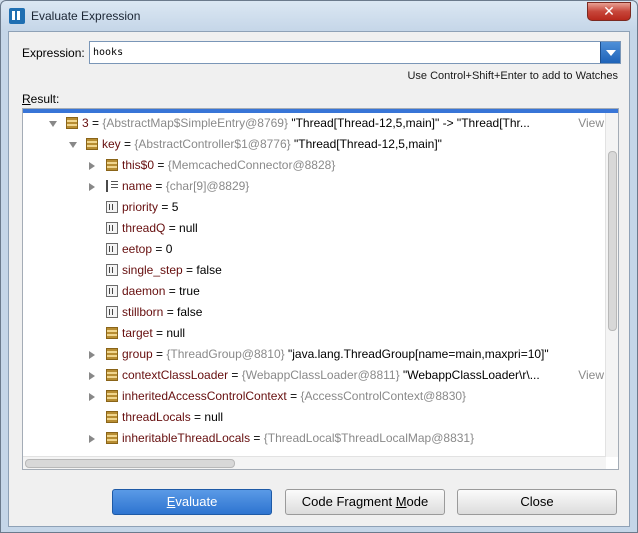 The height and width of the screenshot is (533, 638). What do you see at coordinates (209, 270) in the screenshot?
I see `field-value: false` at bounding box center [209, 270].